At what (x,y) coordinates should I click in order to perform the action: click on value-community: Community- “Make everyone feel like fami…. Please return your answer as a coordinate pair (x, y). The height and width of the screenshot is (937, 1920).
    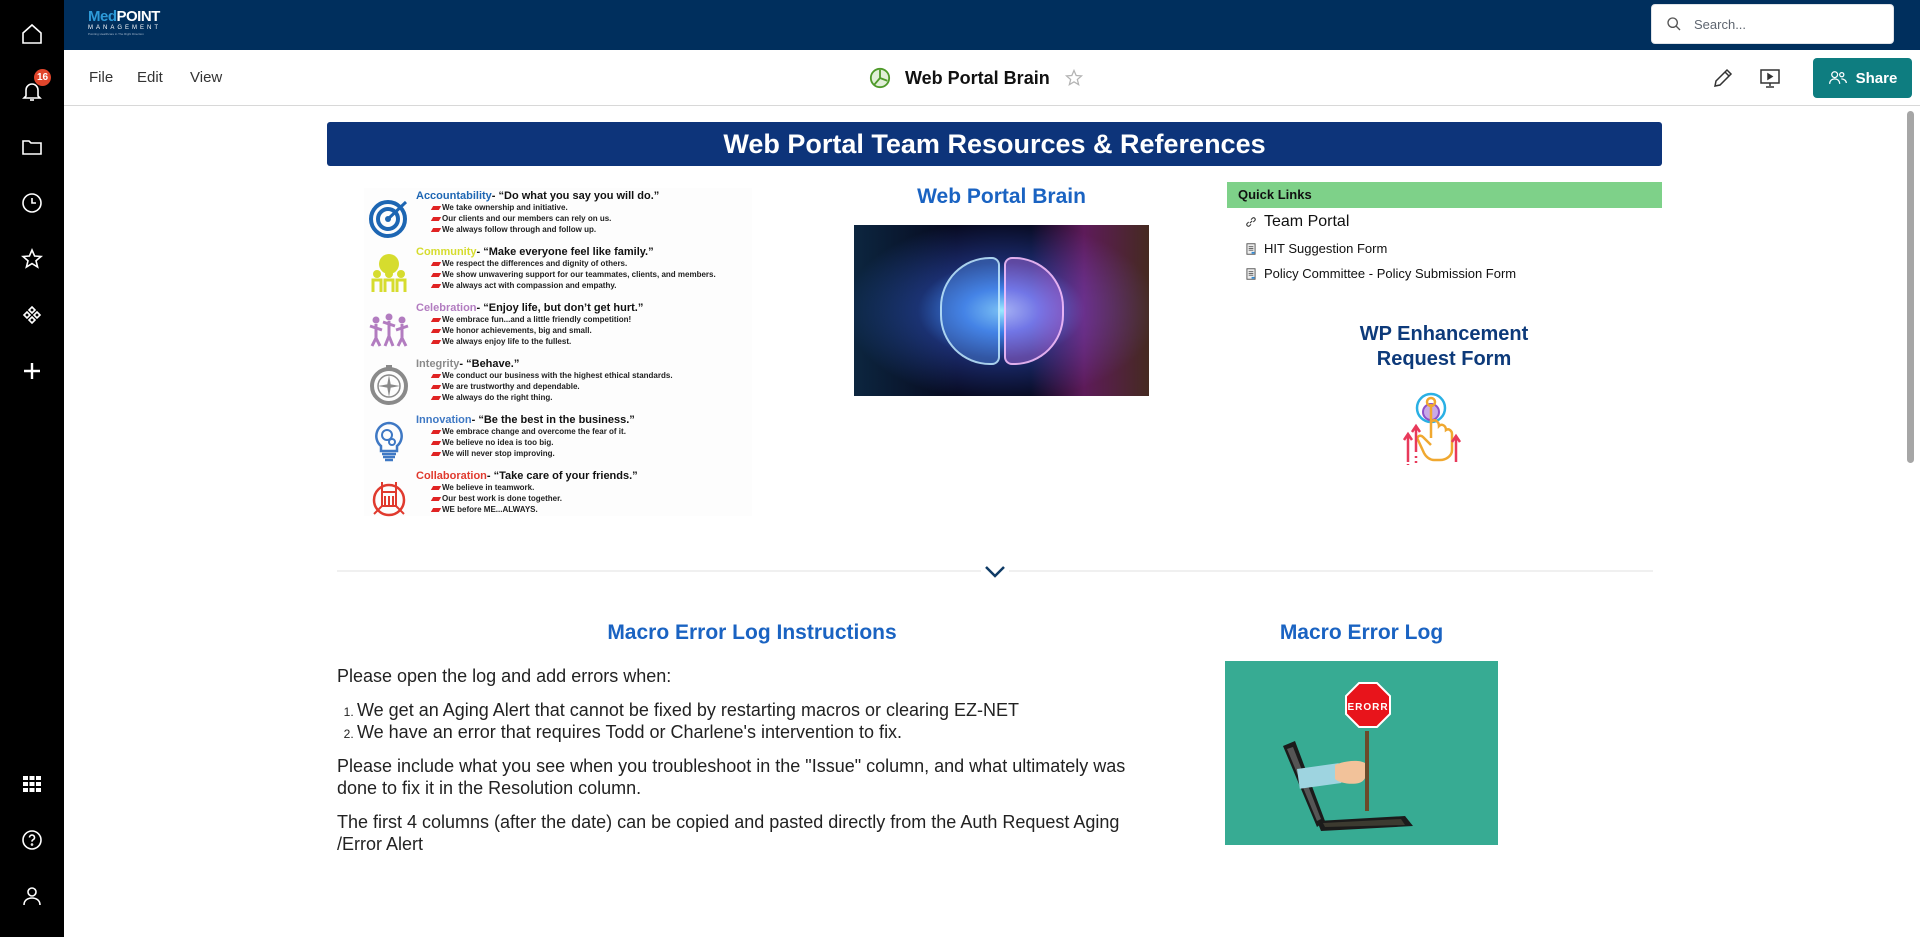
    Looking at the image, I should click on (558, 272).